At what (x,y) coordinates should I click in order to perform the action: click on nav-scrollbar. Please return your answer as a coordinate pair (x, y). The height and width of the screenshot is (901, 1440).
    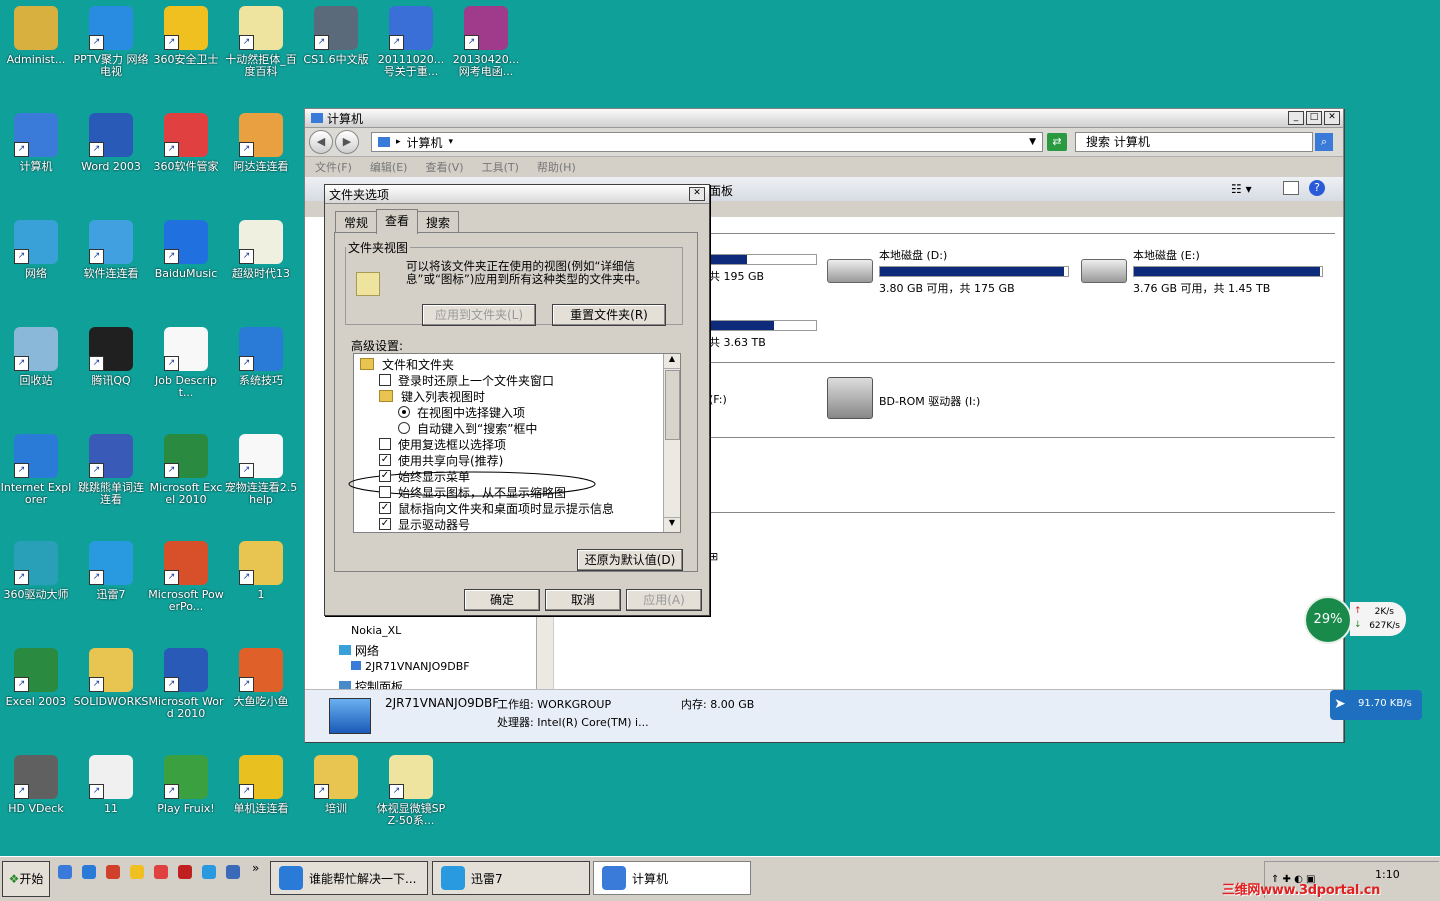
    Looking at the image, I should click on (544, 651).